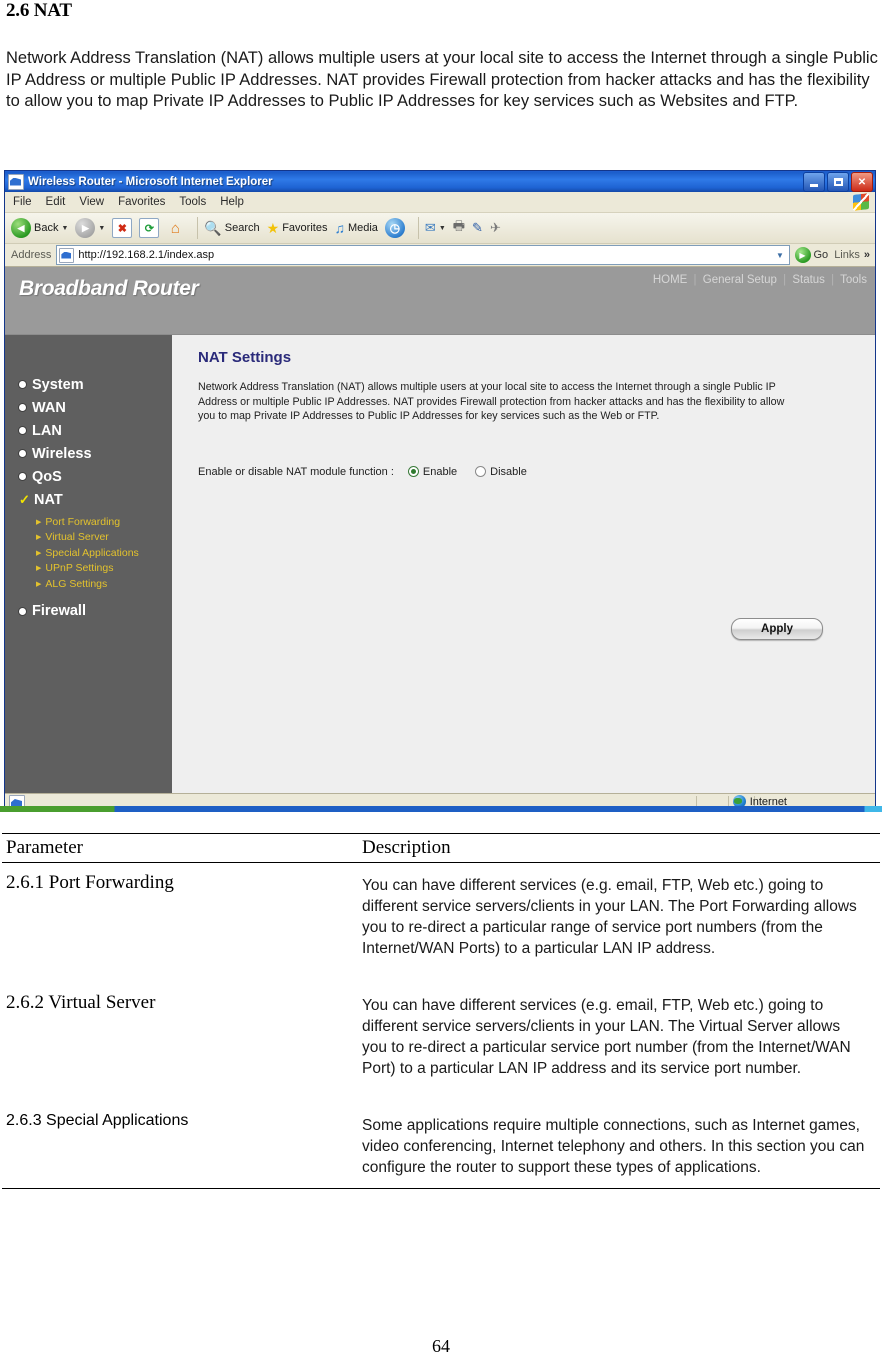 The image size is (882, 1366). What do you see at coordinates (101, 228) in the screenshot?
I see `chevron-down-icon-forward: ▼` at bounding box center [101, 228].